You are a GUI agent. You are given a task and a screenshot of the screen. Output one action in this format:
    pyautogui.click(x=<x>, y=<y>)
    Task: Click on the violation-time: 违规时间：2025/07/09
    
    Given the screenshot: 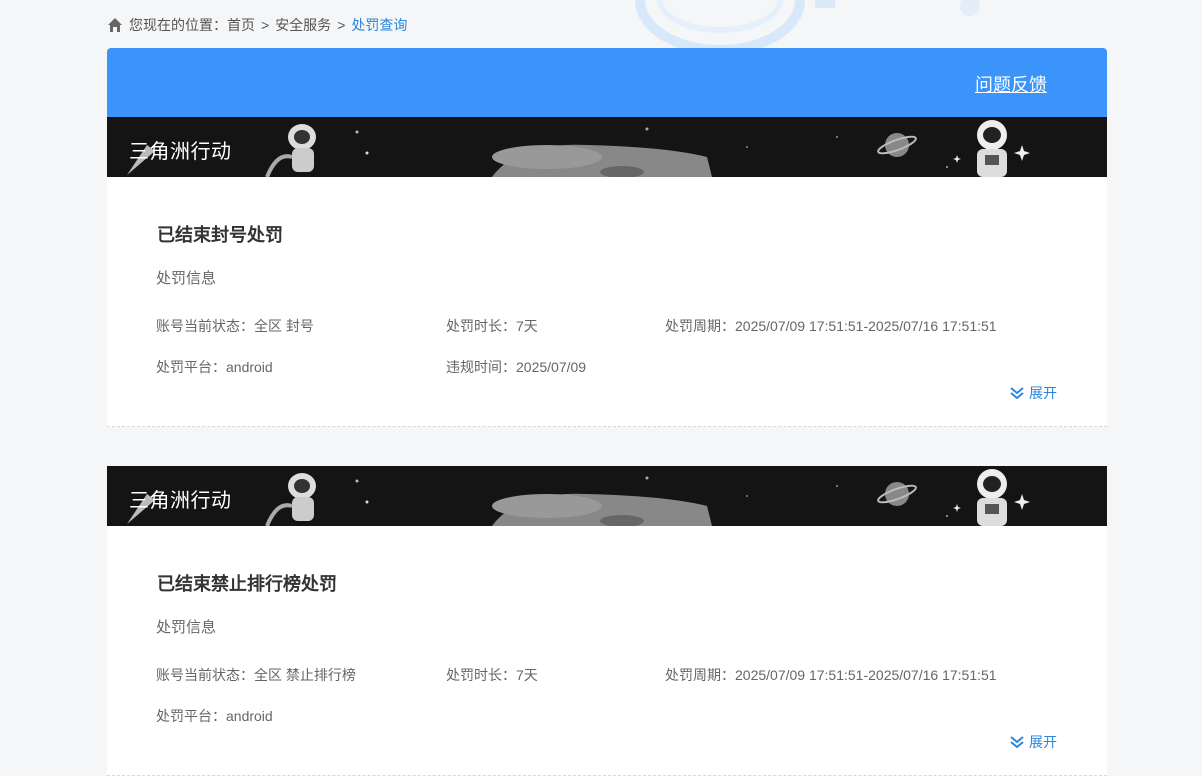 What is the action you would take?
    pyautogui.click(x=516, y=367)
    